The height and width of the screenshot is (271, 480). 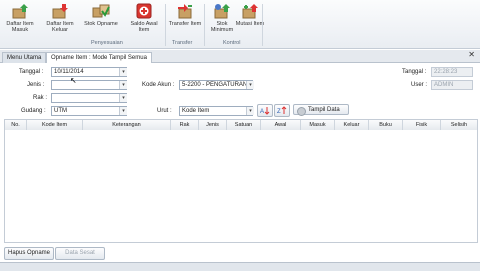 I want to click on ribbon-button-label: Stok Opname, so click(x=101, y=24).